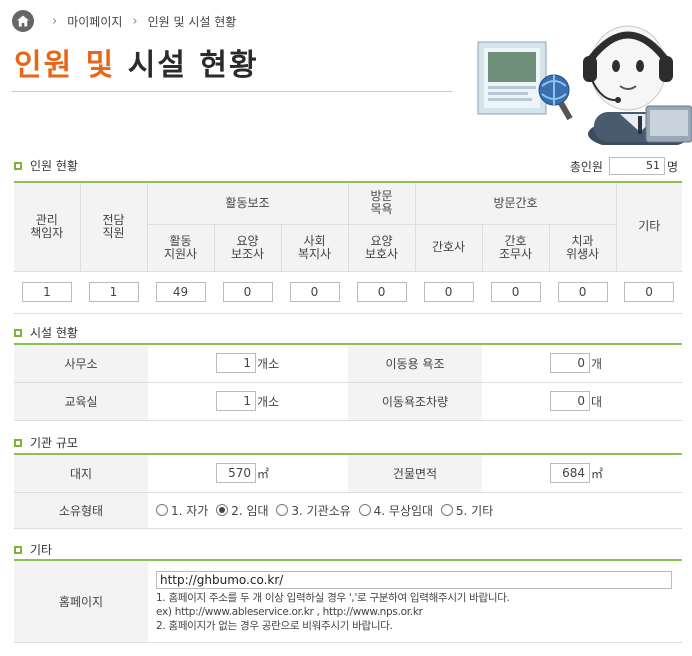  What do you see at coordinates (236, 473) in the screenshot?
I see `land-input: 570` at bounding box center [236, 473].